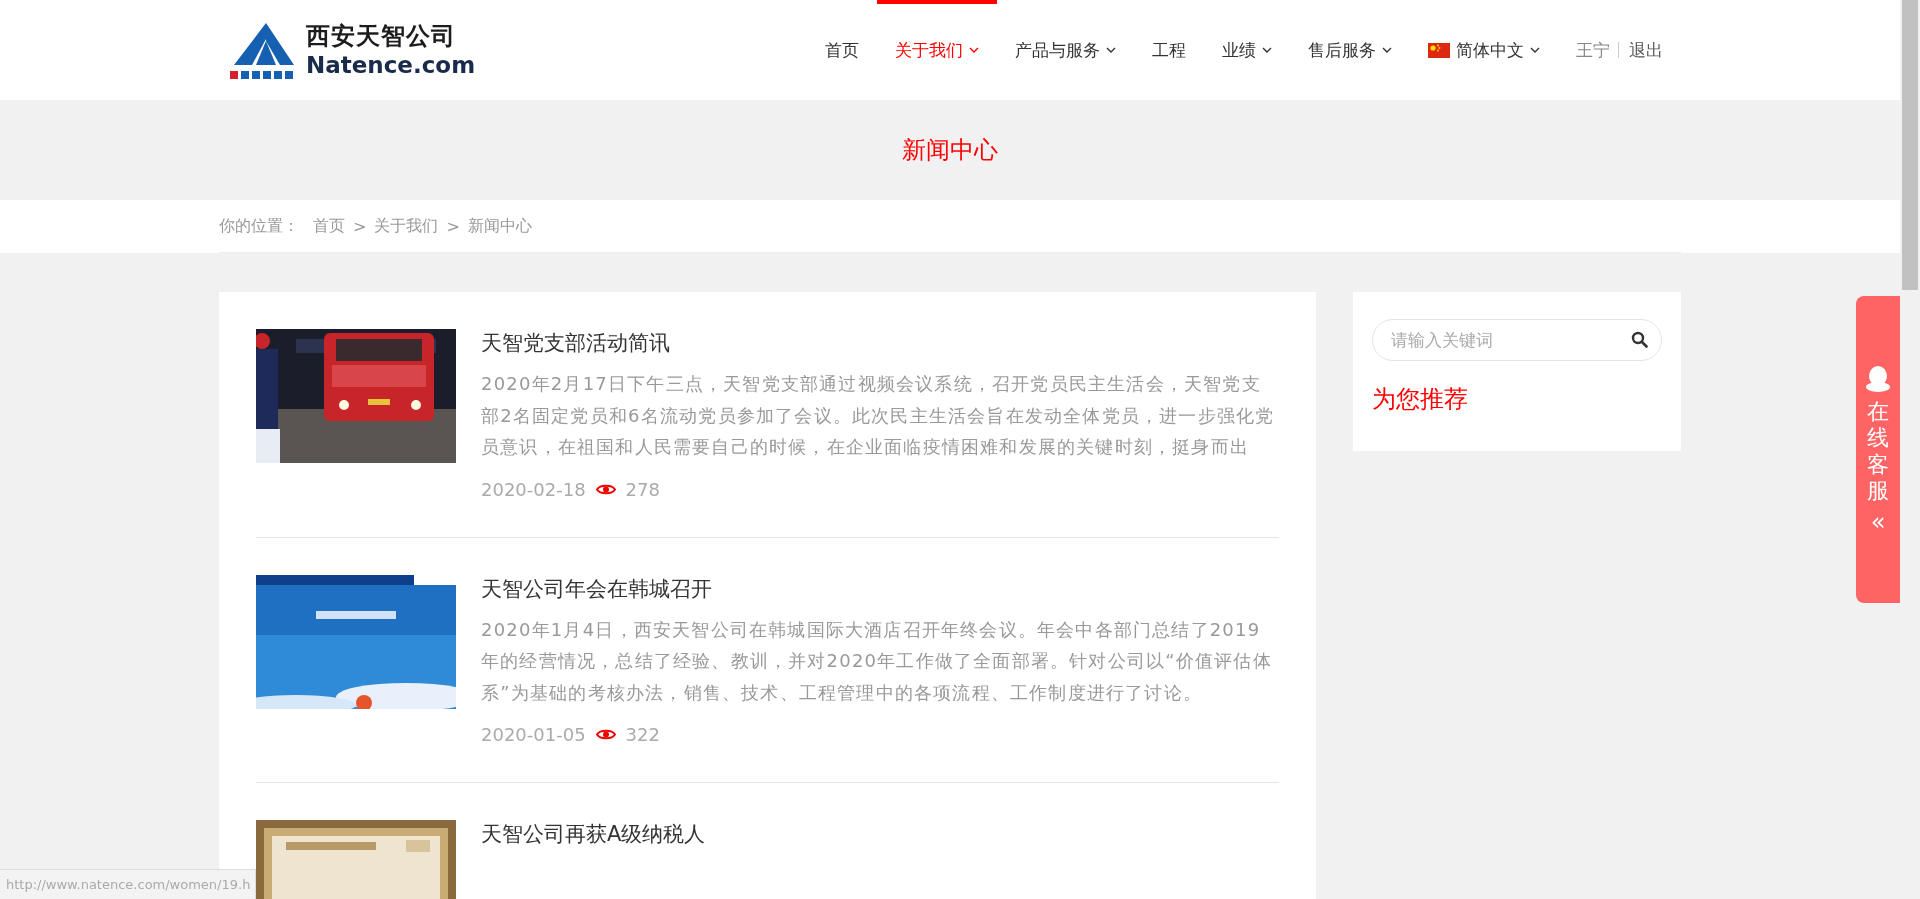  What do you see at coordinates (1350, 50) in the screenshot?
I see `nav-item: 售后服务` at bounding box center [1350, 50].